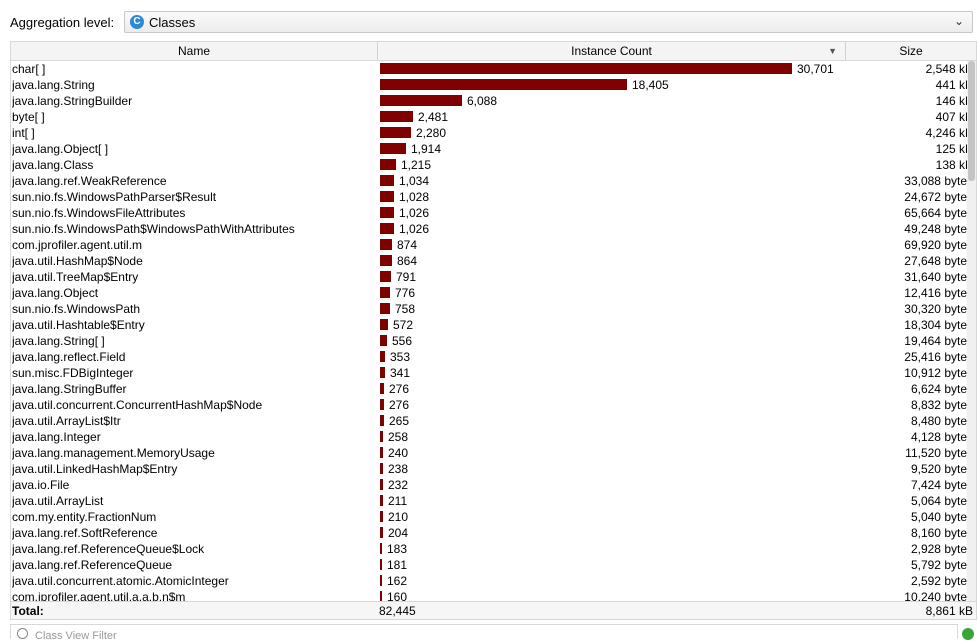 This screenshot has width=978, height=642. What do you see at coordinates (69, 357) in the screenshot?
I see `class-name: java.lang.reflect.Field` at bounding box center [69, 357].